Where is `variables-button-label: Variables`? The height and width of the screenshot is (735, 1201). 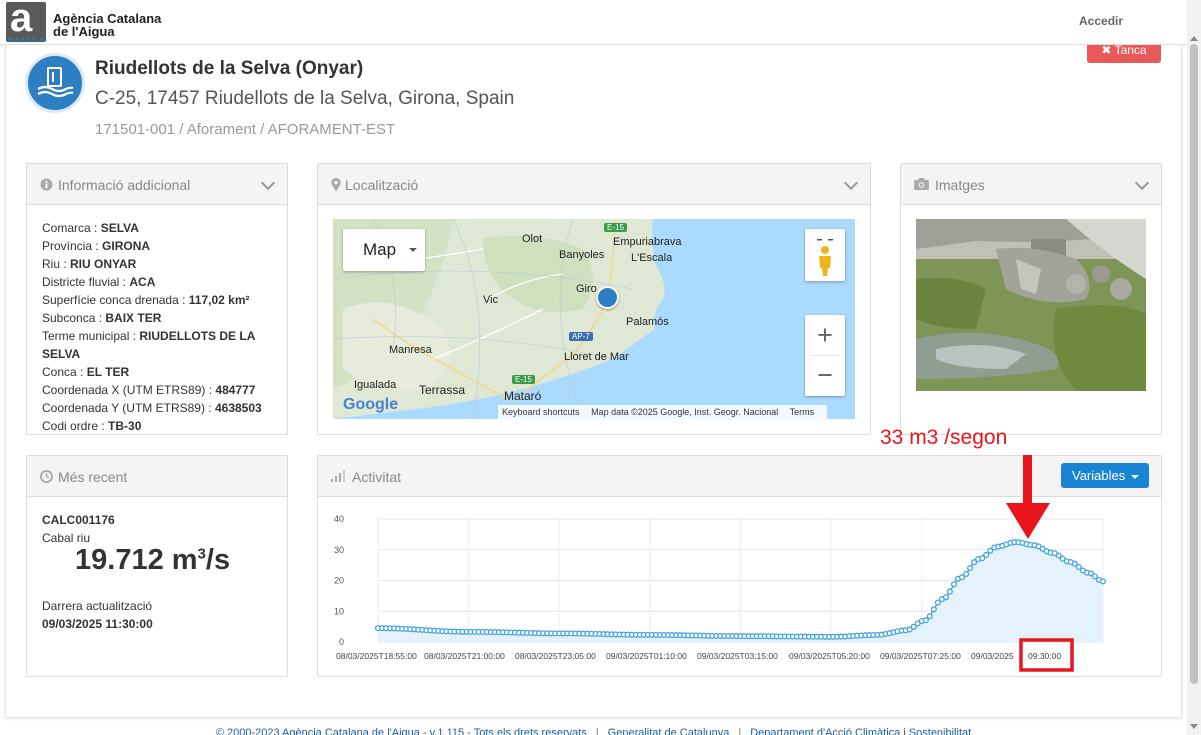 variables-button-label: Variables is located at coordinates (1099, 475).